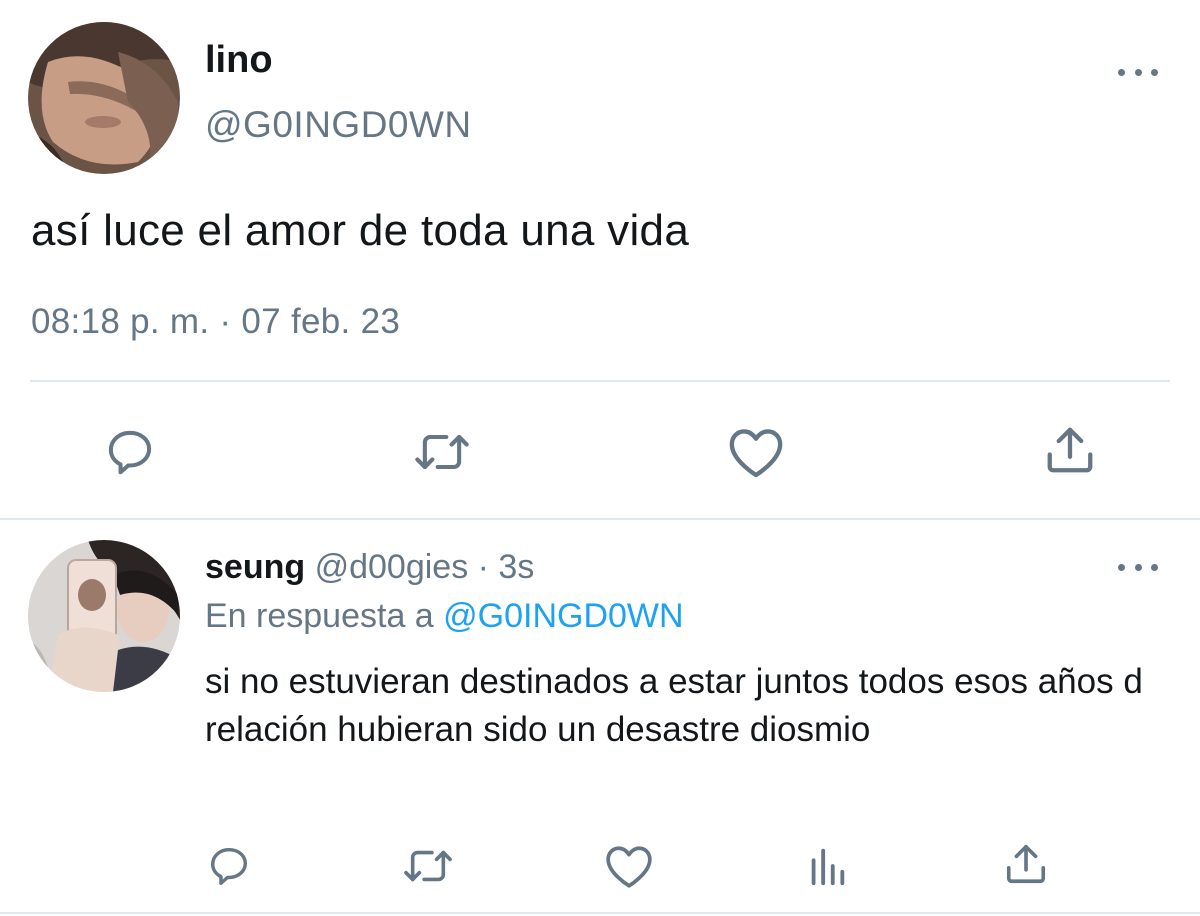 The width and height of the screenshot is (1200, 916). Describe the element at coordinates (629, 866) in the screenshot. I see `reply-like-icon` at that location.